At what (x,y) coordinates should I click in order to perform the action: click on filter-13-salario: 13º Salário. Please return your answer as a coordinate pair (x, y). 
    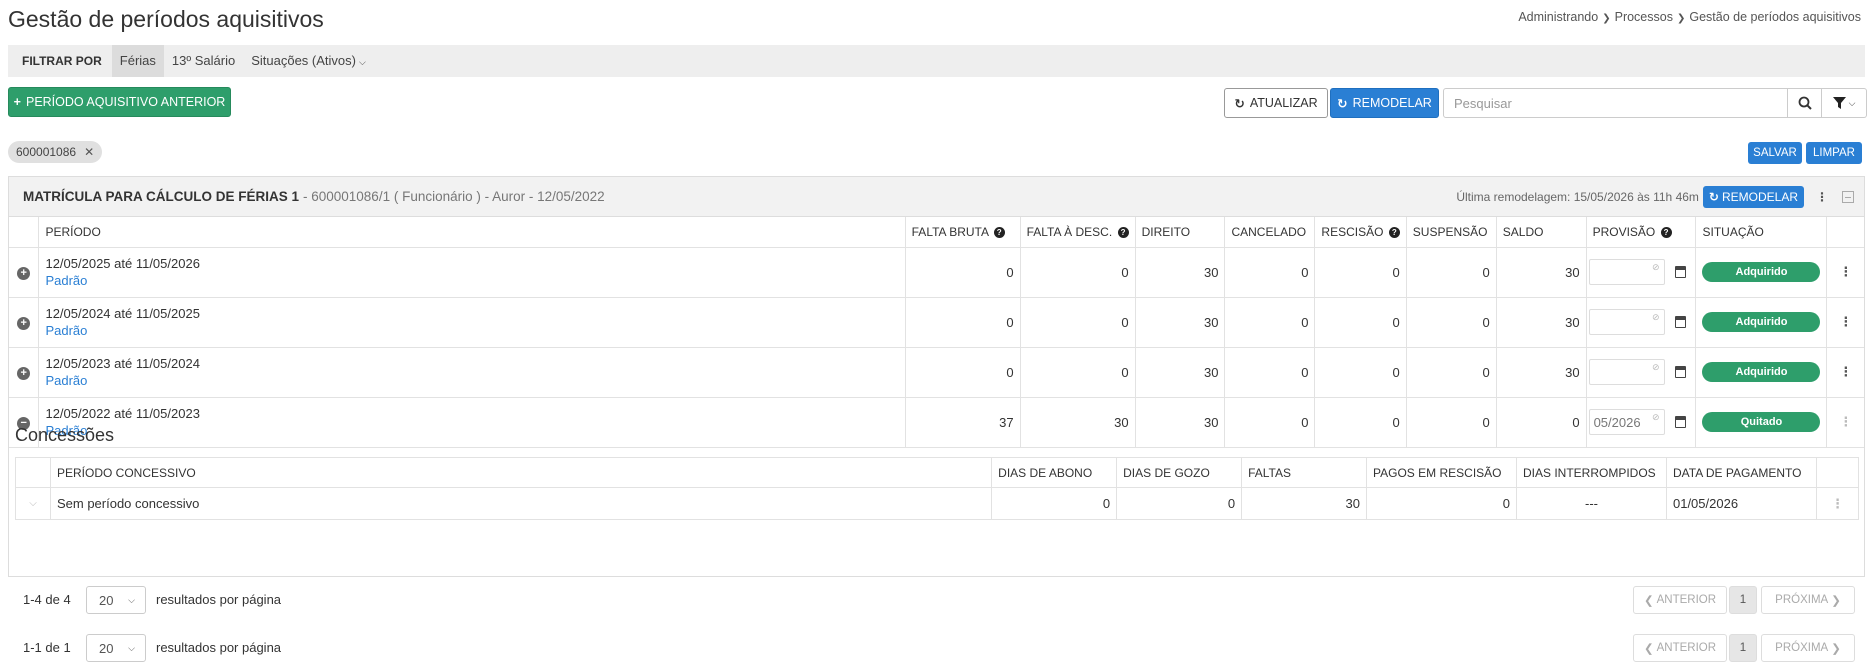
    Looking at the image, I should click on (203, 61).